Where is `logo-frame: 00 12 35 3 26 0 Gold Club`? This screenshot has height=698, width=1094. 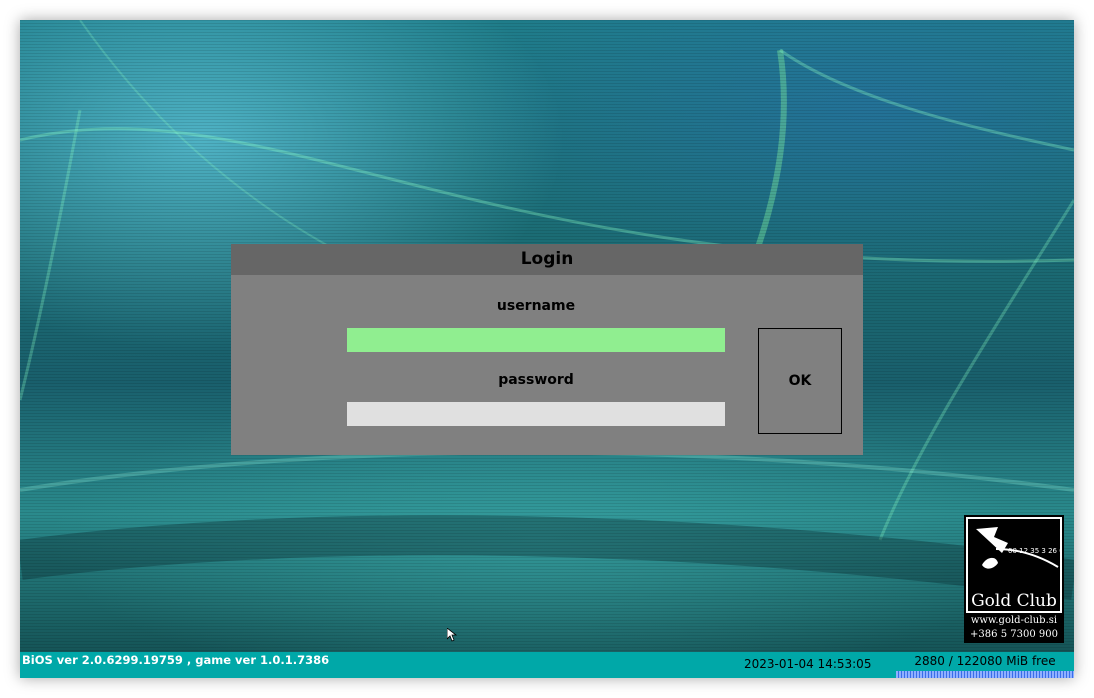 logo-frame: 00 12 35 3 26 0 Gold Club is located at coordinates (1015, 565).